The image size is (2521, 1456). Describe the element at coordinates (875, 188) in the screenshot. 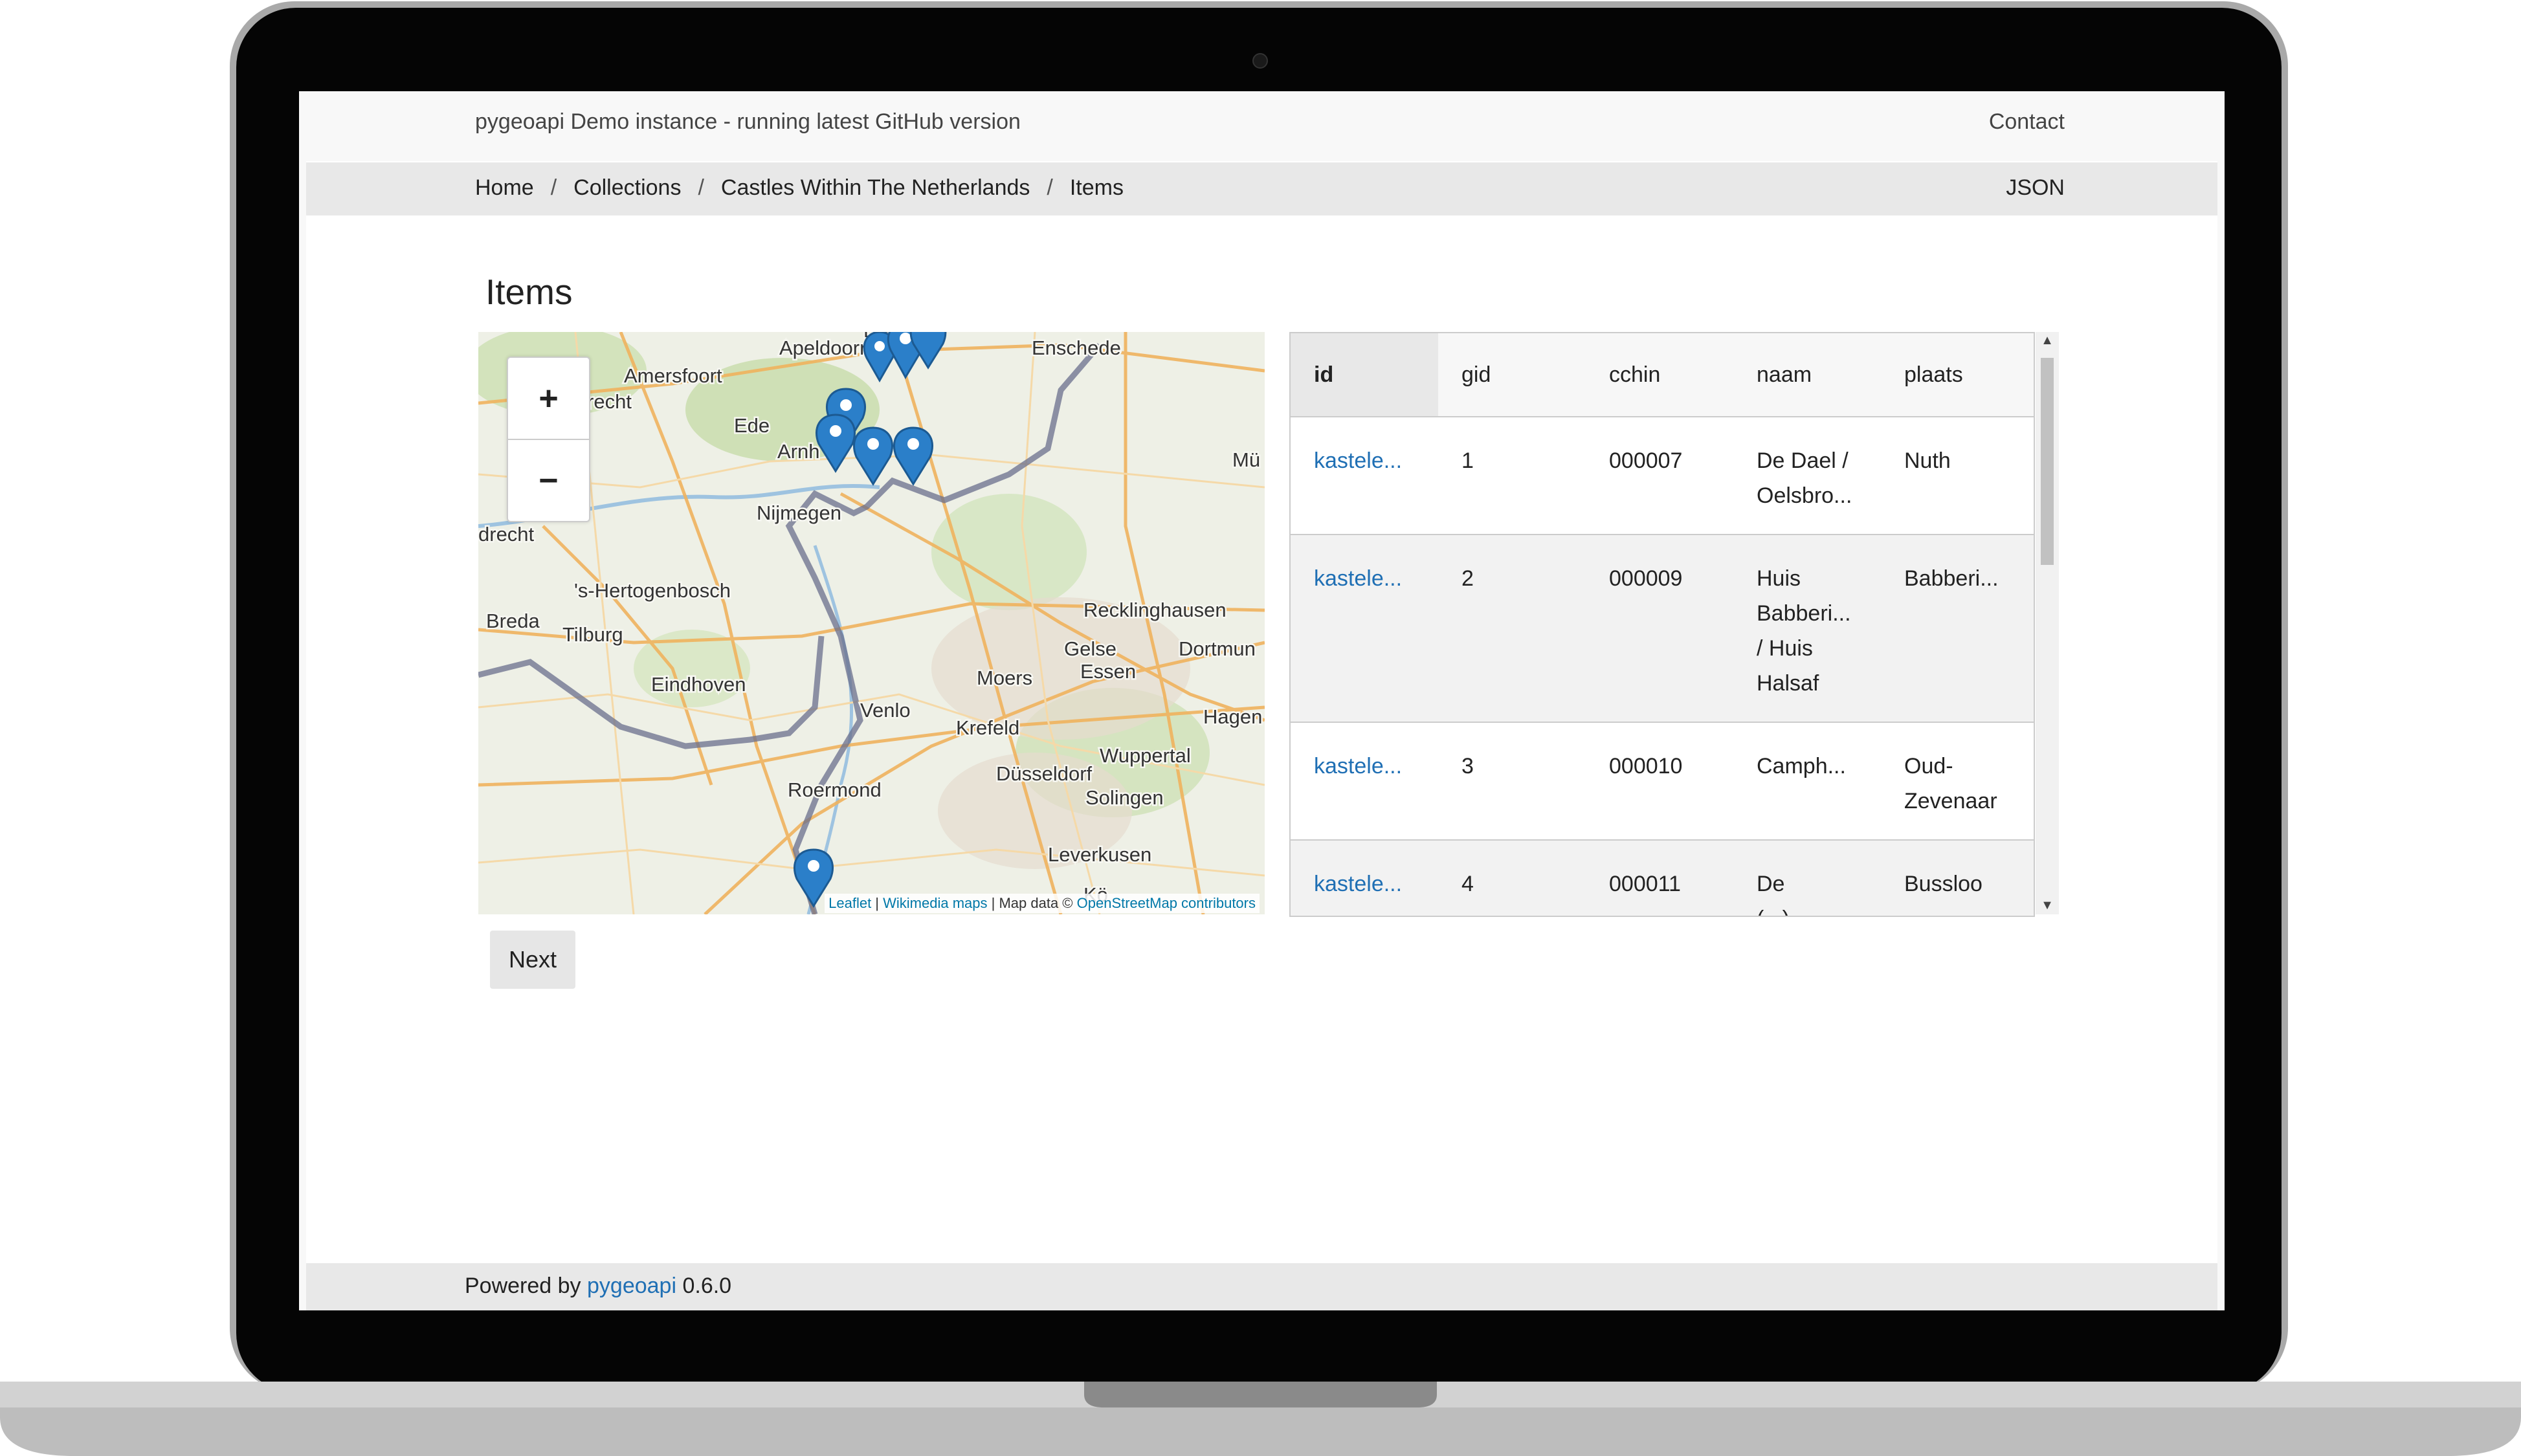

I see `breadcrumb-collection: Castles Within The Netherlands` at that location.